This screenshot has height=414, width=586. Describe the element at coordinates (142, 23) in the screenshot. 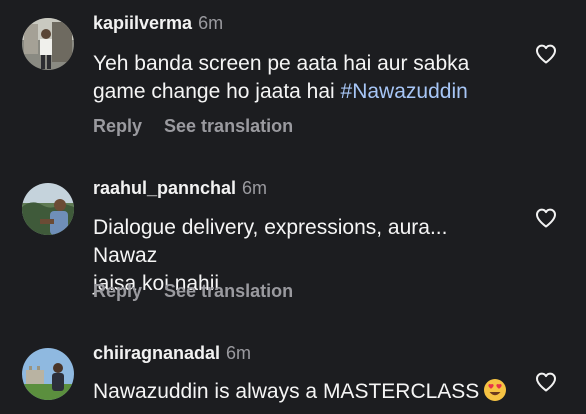

I see `username: kapiilverma` at that location.